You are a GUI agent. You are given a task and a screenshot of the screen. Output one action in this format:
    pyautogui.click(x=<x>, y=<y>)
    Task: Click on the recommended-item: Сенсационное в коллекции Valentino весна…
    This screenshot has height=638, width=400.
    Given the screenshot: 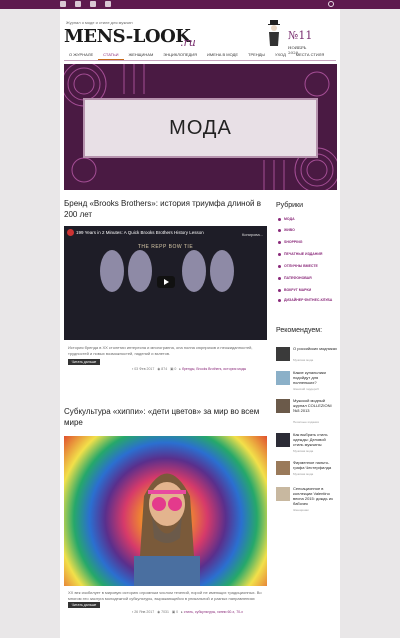 What is the action you would take?
    pyautogui.click(x=306, y=499)
    